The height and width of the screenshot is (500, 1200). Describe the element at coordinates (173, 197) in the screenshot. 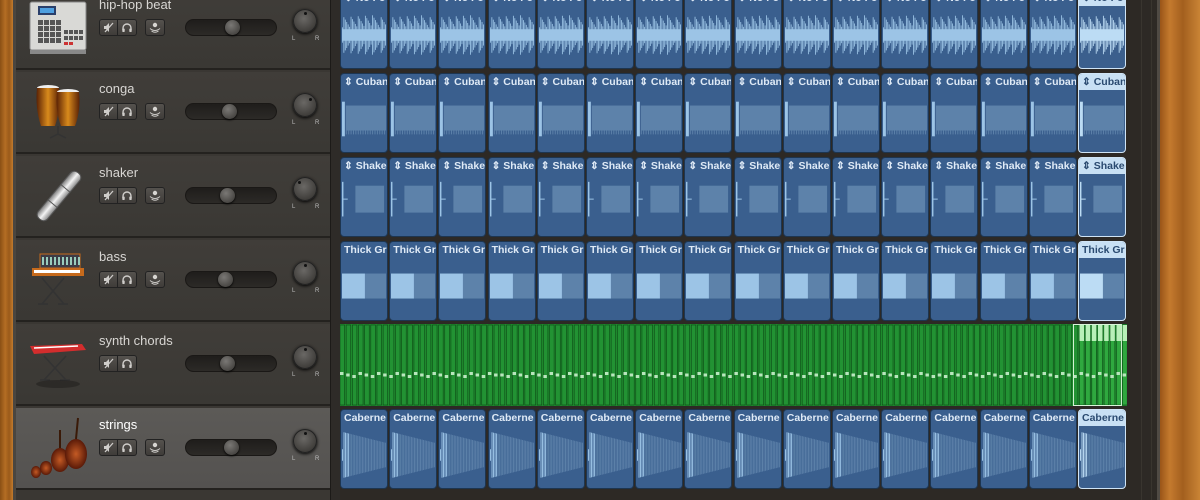

I see `track-header-shaker: shaker L R` at that location.